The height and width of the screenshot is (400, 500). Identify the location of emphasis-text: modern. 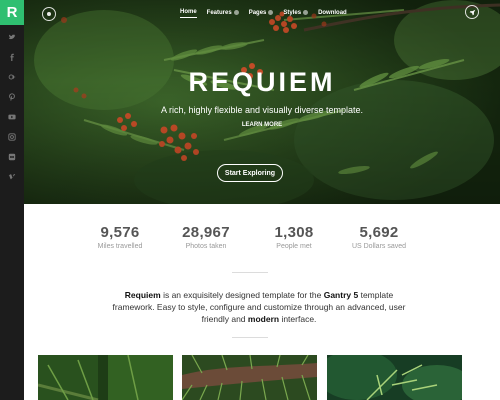
(263, 319).